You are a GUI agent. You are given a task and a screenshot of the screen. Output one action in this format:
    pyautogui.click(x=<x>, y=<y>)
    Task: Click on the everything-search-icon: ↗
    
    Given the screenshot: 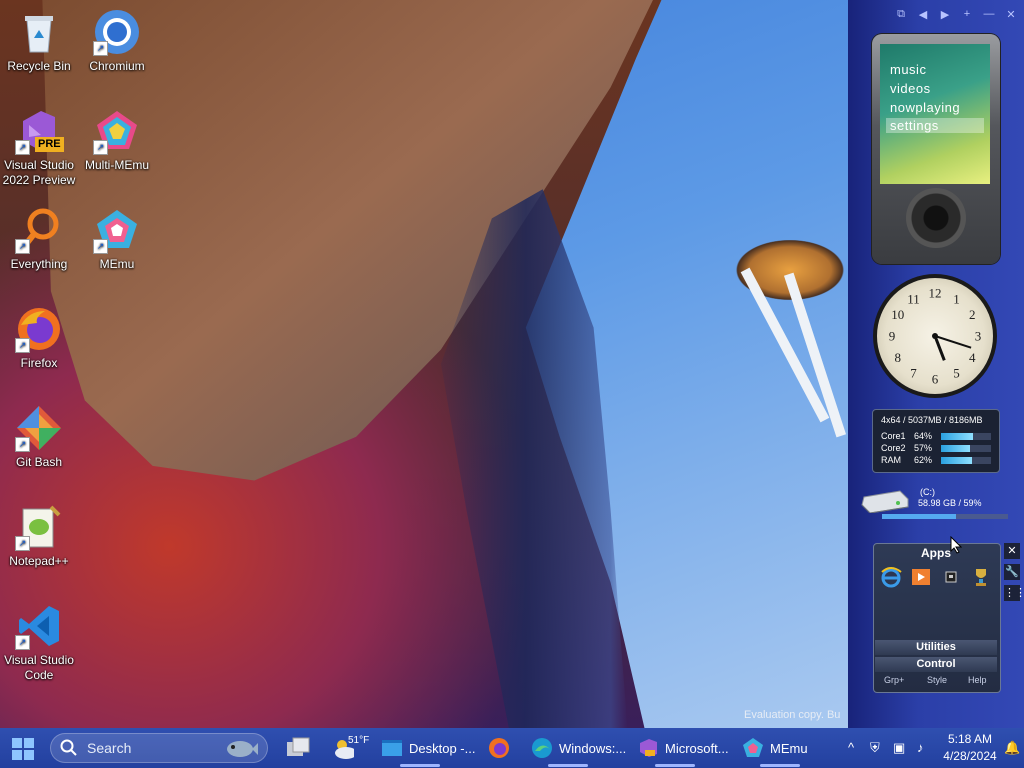 What is the action you would take?
    pyautogui.click(x=39, y=230)
    